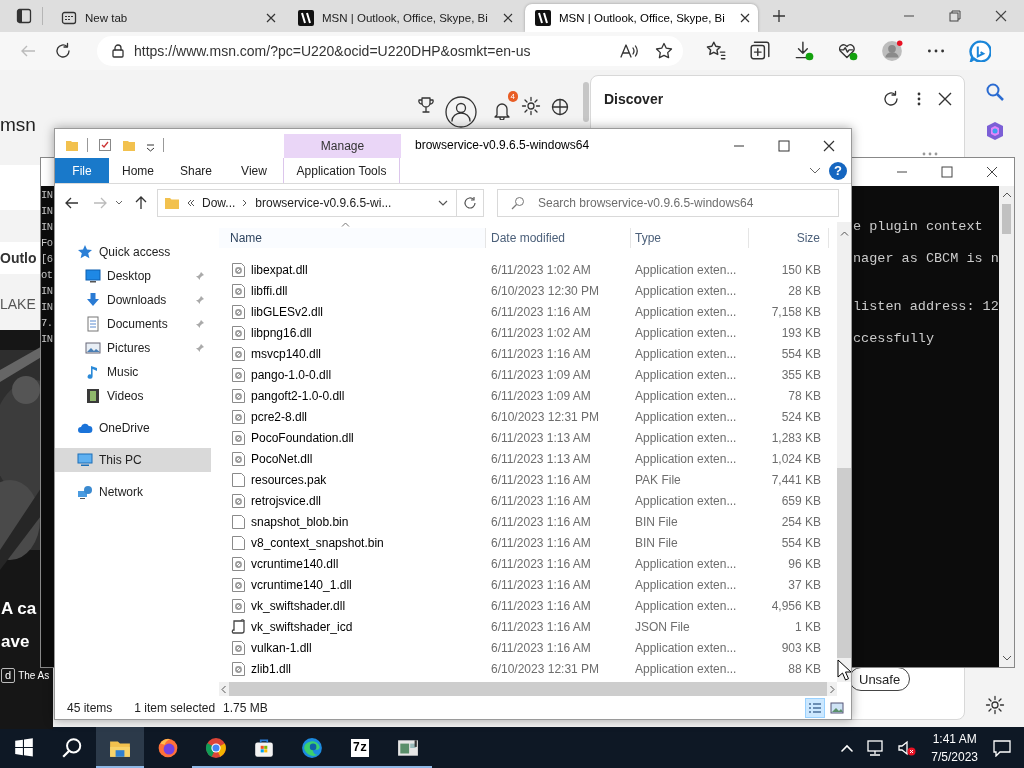 The height and width of the screenshot is (768, 1024). Describe the element at coordinates (954, 756) in the screenshot. I see `clock-date: 7/5/2023` at that location.